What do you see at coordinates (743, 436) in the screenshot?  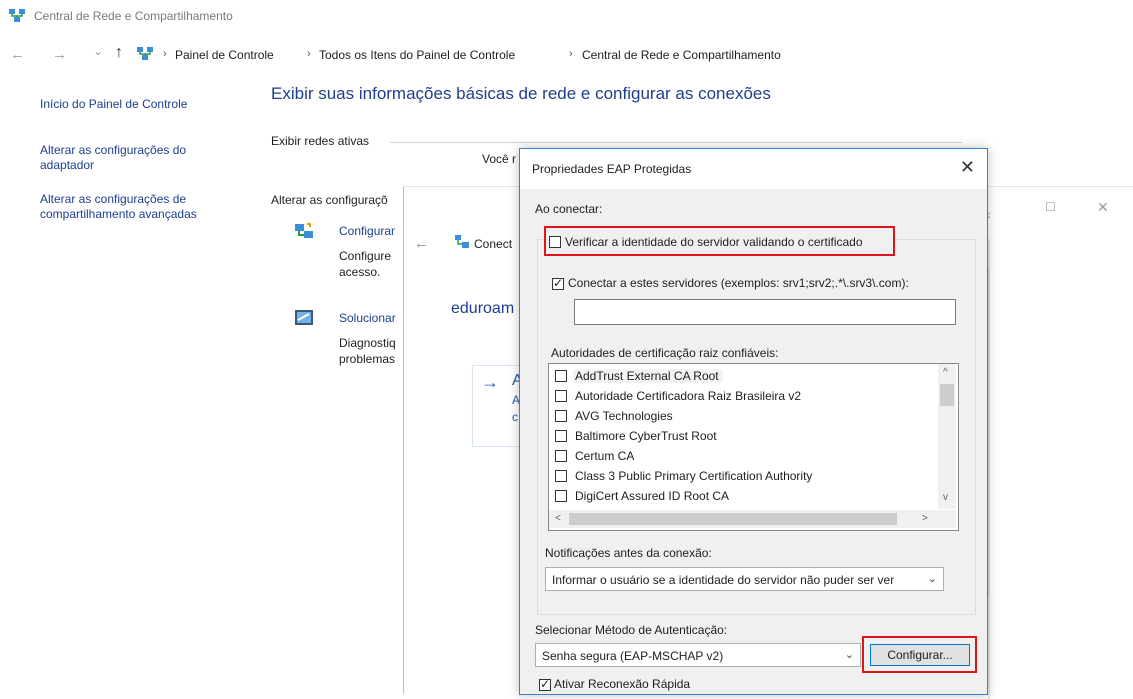 I see `list-item: Baltimore CyberTrust Root` at bounding box center [743, 436].